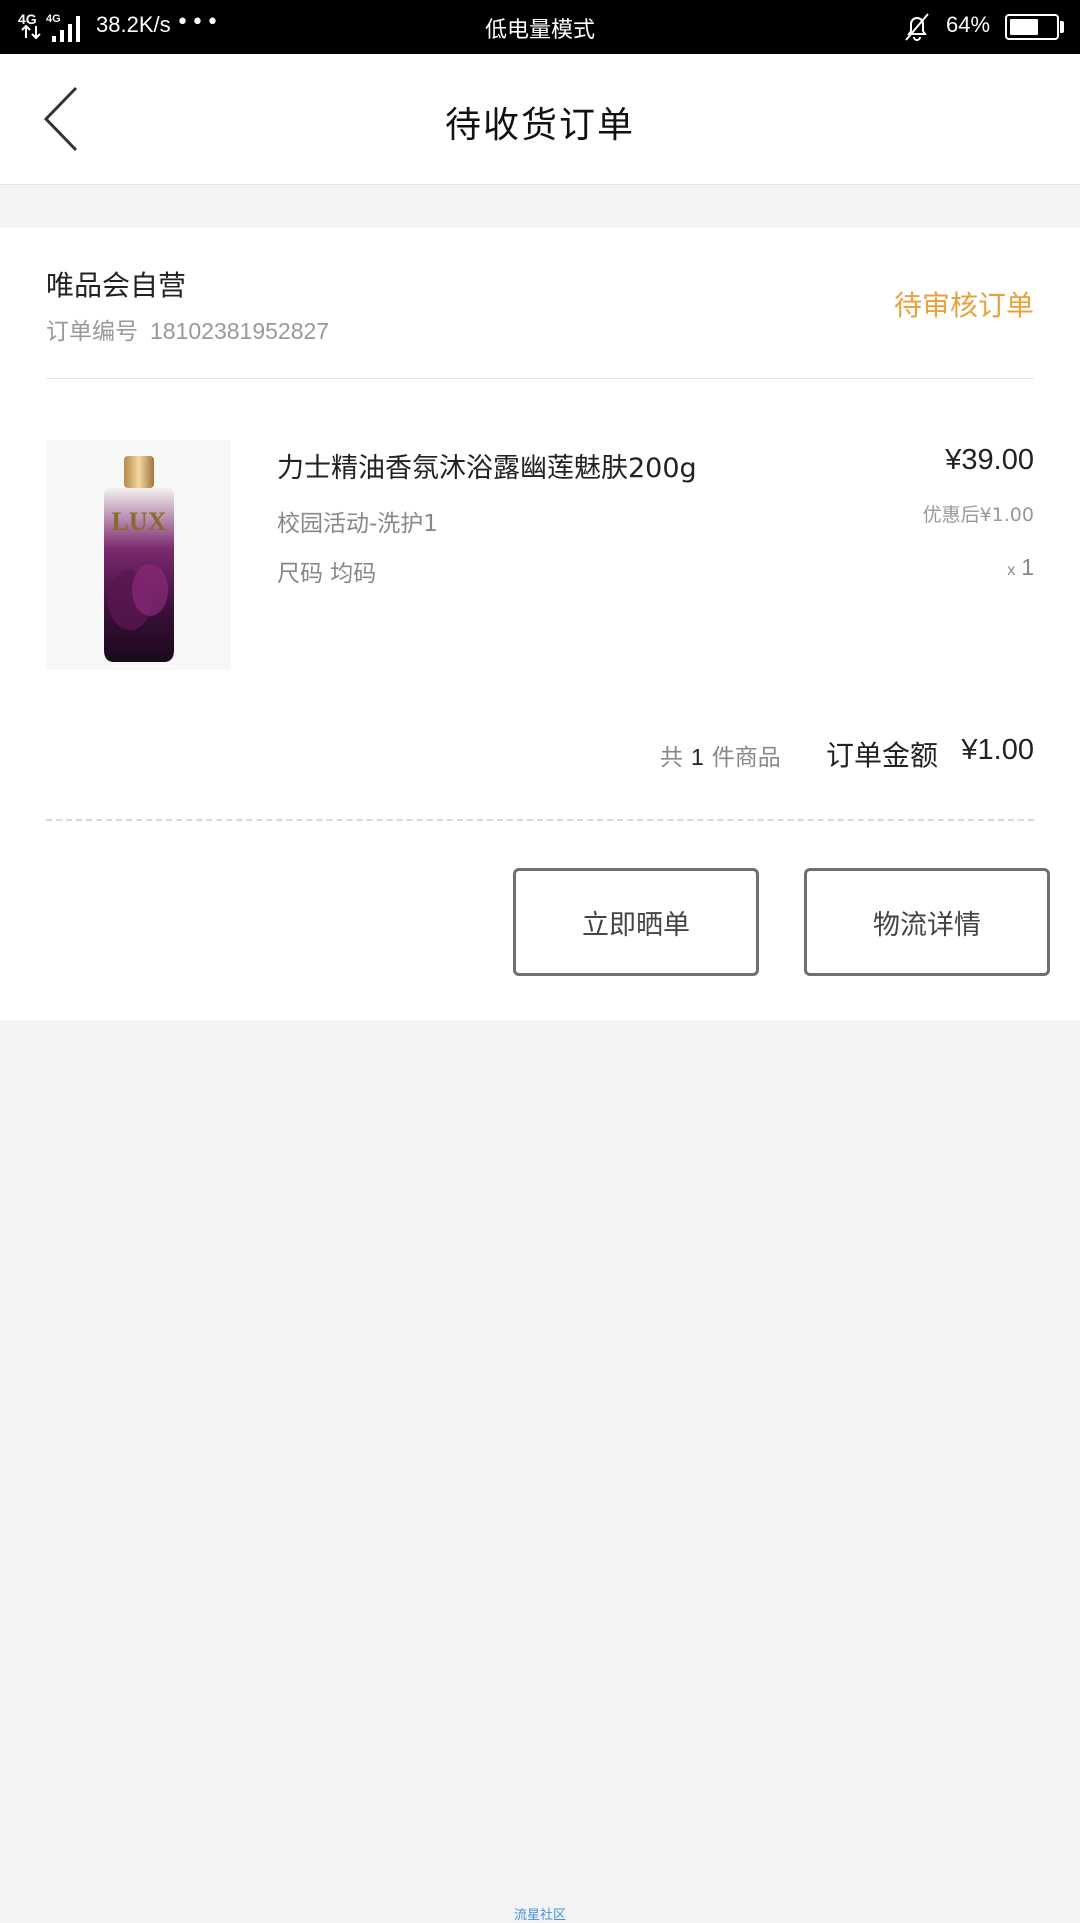 This screenshot has height=1923, width=1080. Describe the element at coordinates (487, 465) in the screenshot. I see `product-name: 力士精油香氛沐浴露幽莲魅肤200g` at that location.